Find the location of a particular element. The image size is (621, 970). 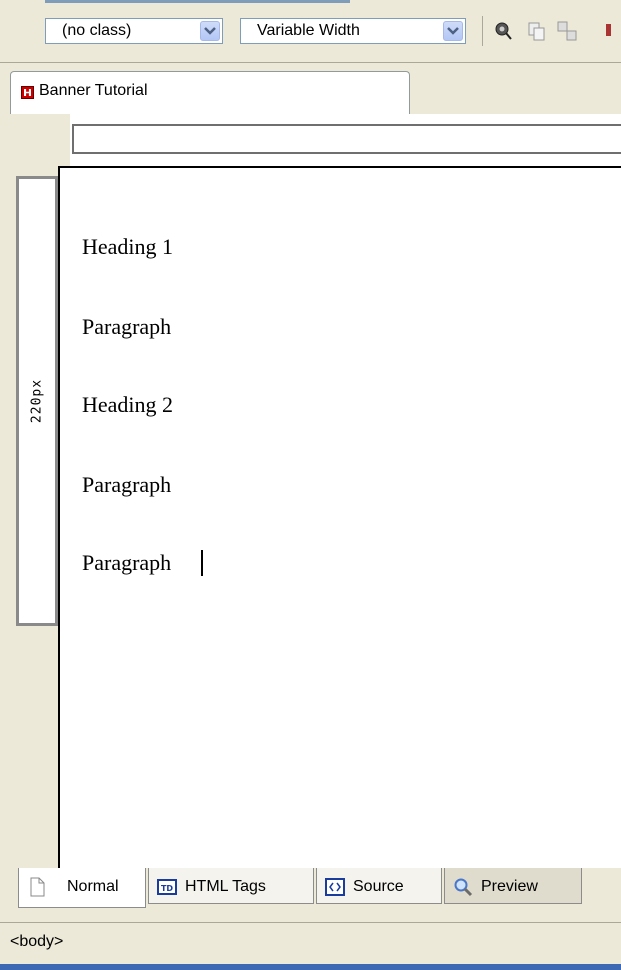

width-select-value: Variable Width is located at coordinates (308, 30).